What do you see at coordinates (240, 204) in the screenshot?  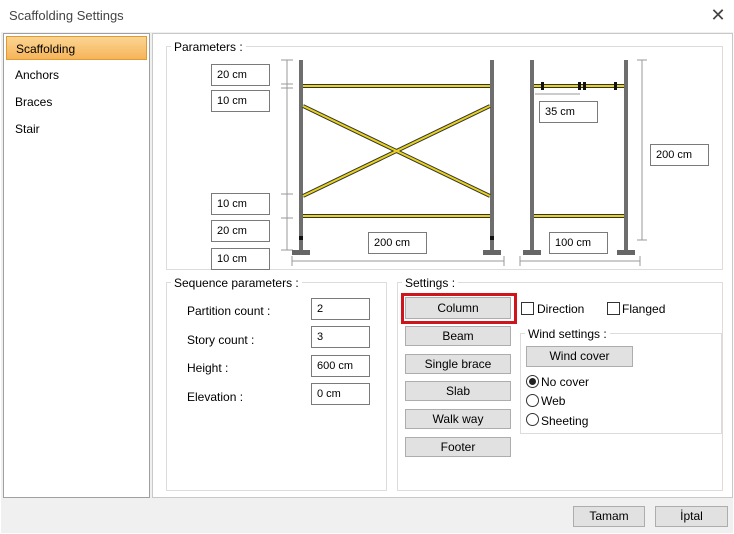 I see `beam-gap-bottom-field: 10 cm` at bounding box center [240, 204].